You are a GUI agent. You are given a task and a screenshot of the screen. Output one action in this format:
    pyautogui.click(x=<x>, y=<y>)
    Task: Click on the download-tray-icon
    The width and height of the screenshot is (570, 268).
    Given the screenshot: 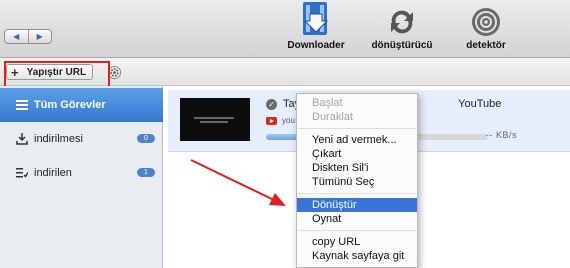 What is the action you would take?
    pyautogui.click(x=22, y=139)
    